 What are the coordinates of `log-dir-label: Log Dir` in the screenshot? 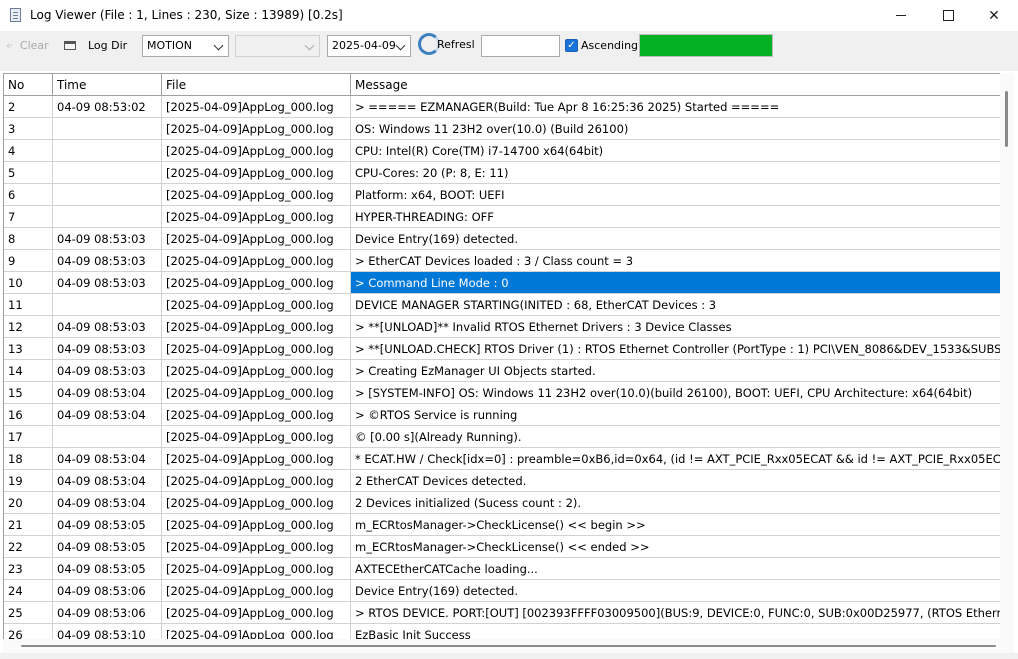 It's located at (108, 45).